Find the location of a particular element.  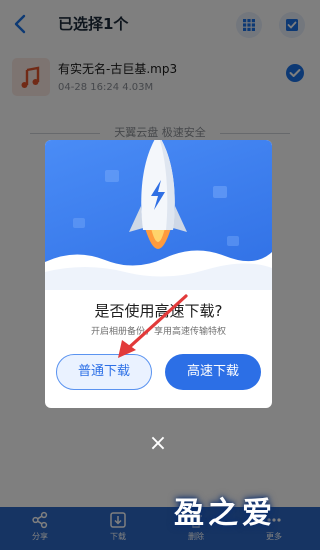

watermark-logo: 盈之爱 is located at coordinates (225, 513).